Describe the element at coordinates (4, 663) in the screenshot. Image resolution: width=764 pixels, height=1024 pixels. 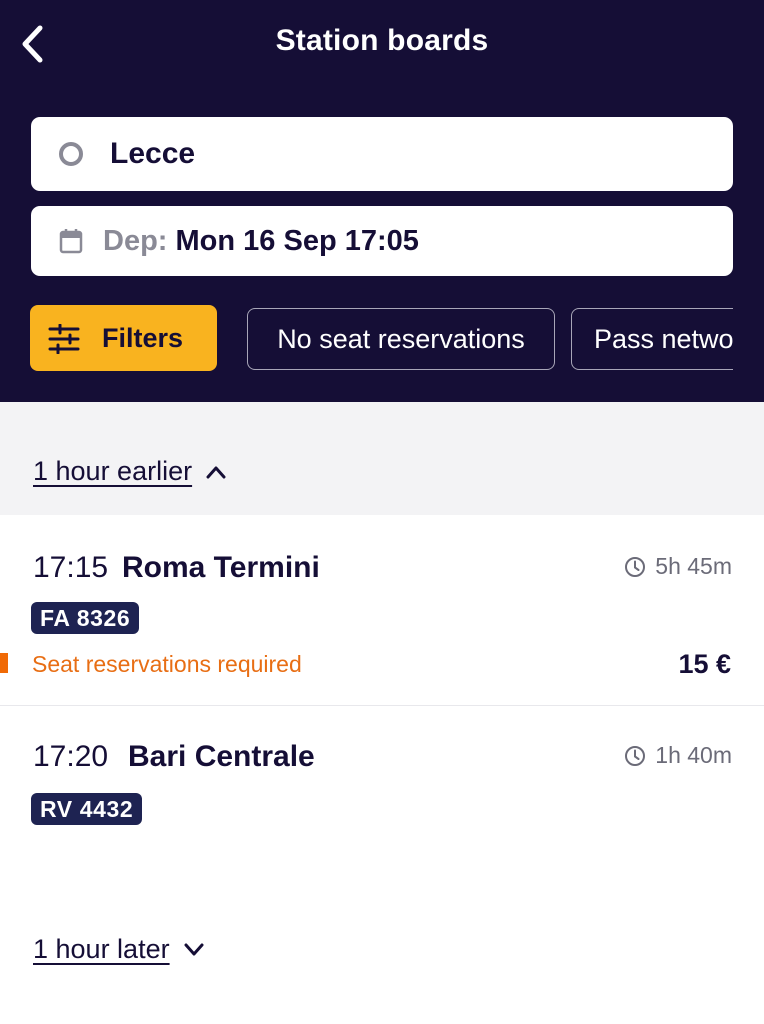
I see `warning-indicator` at that location.